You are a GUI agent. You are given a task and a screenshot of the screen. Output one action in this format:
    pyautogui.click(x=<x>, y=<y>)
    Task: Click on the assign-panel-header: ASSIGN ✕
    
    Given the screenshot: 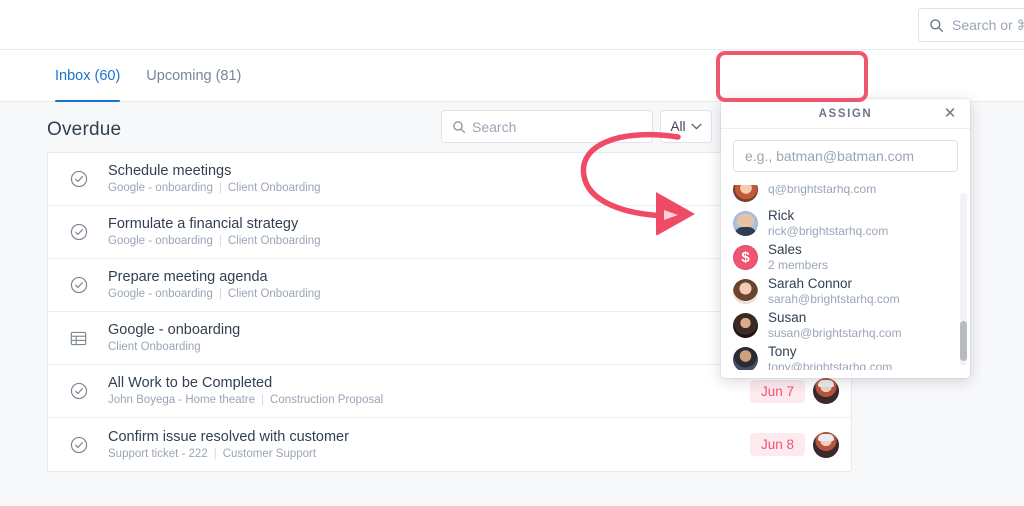 What is the action you would take?
    pyautogui.click(x=845, y=114)
    